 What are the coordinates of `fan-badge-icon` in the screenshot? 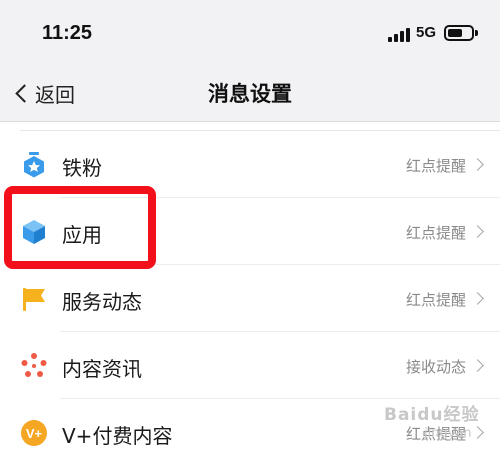 It's located at (34, 165).